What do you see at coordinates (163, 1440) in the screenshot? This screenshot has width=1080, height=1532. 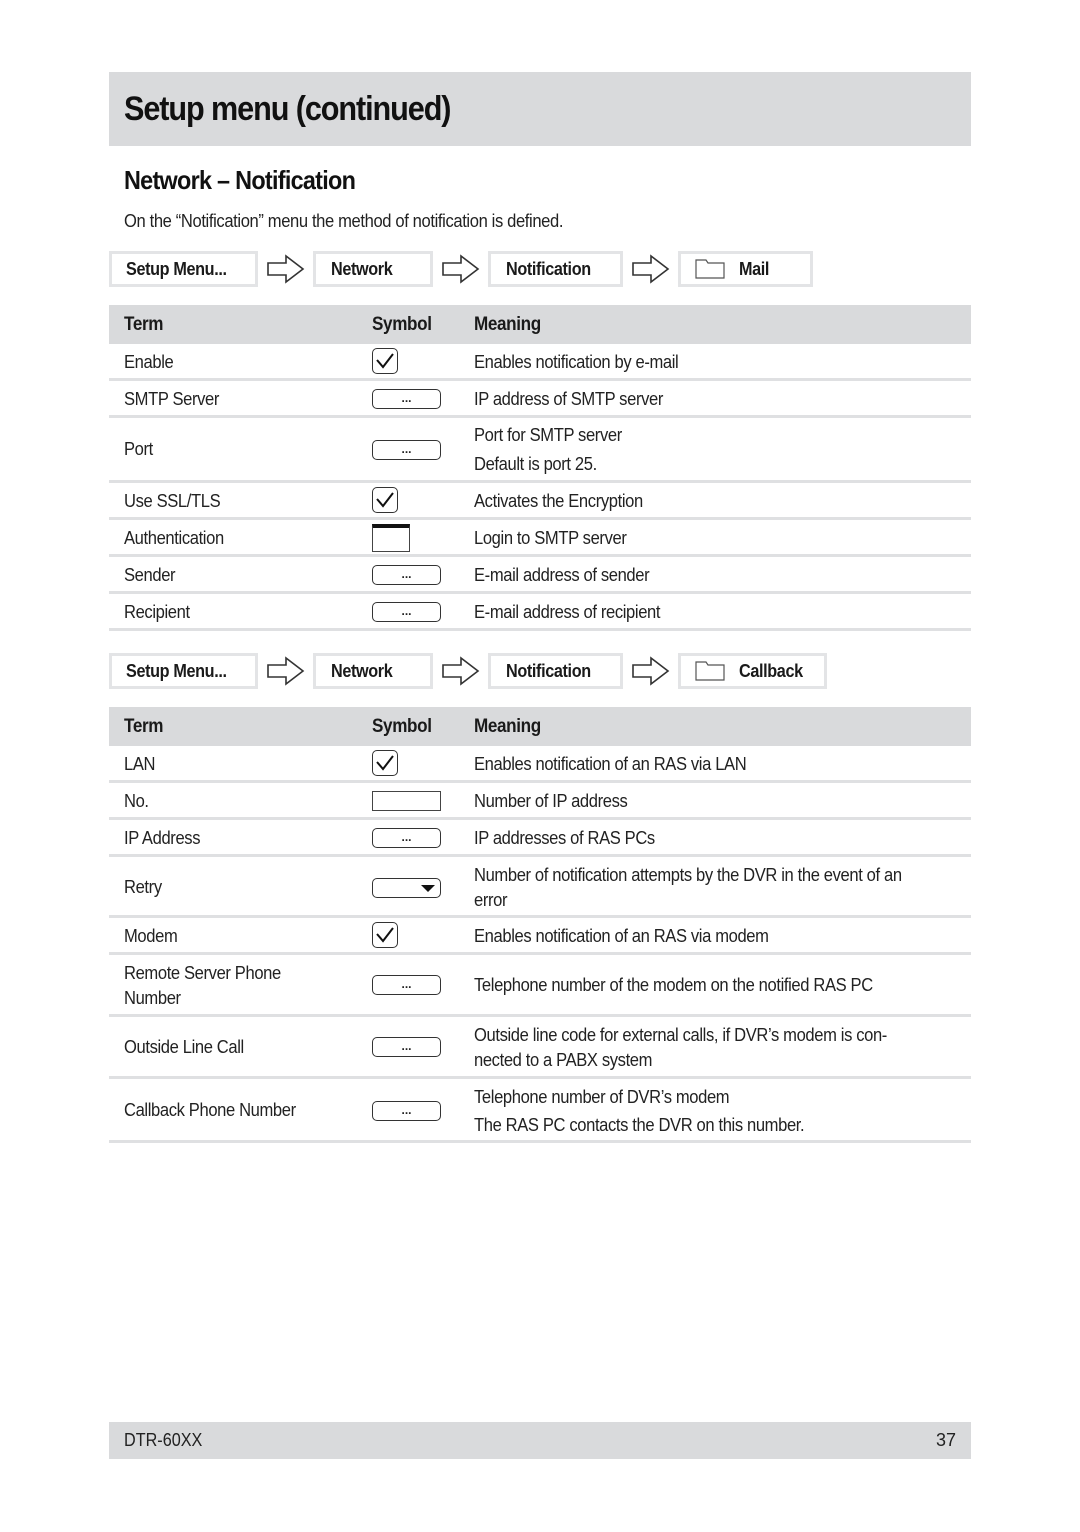 I see `model-name: DTR-60XX` at bounding box center [163, 1440].